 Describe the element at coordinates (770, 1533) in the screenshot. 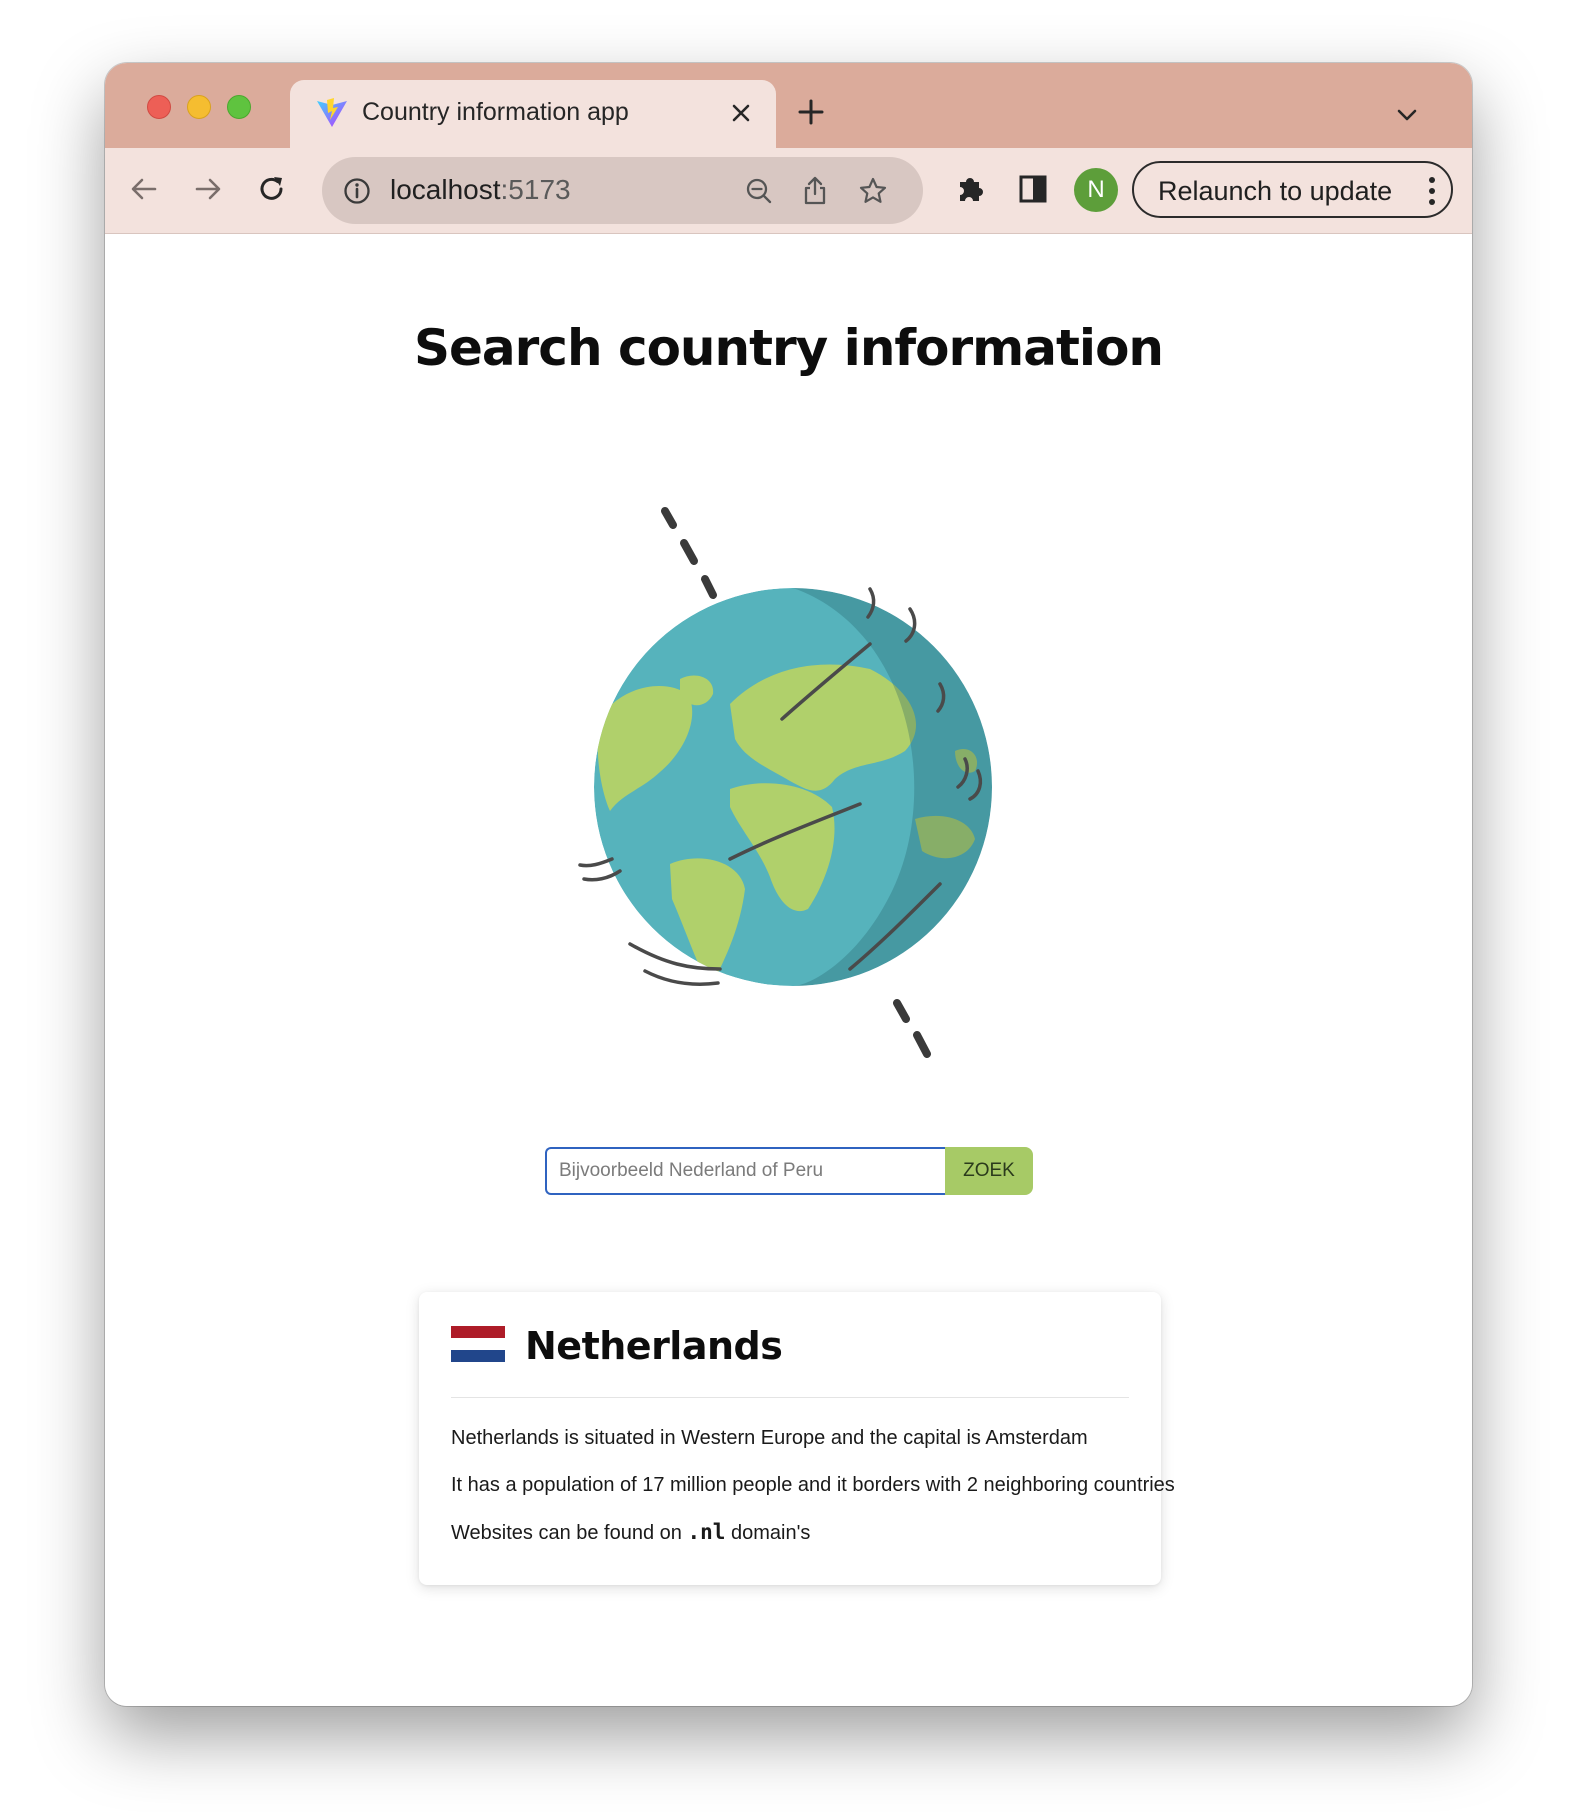

I see `domain-suffix: domain's` at that location.